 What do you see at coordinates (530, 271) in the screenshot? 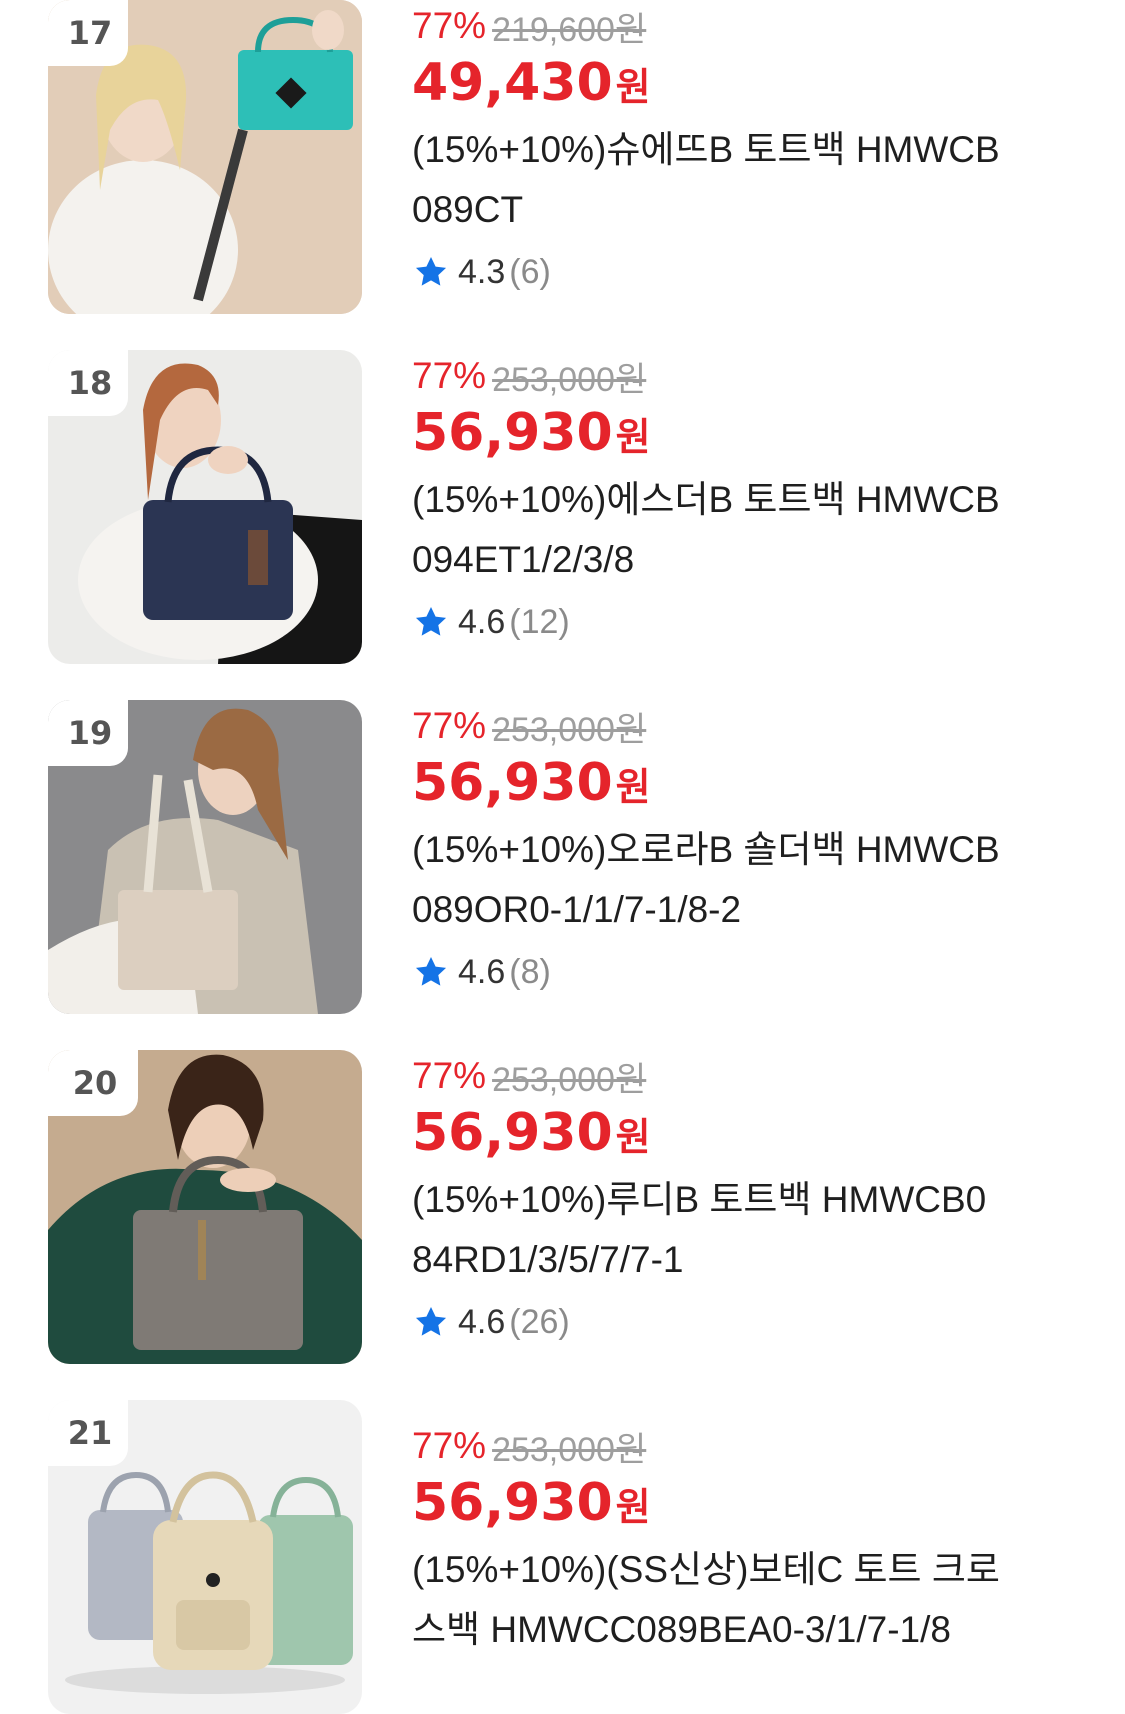
I see `review-count: (6)` at bounding box center [530, 271].